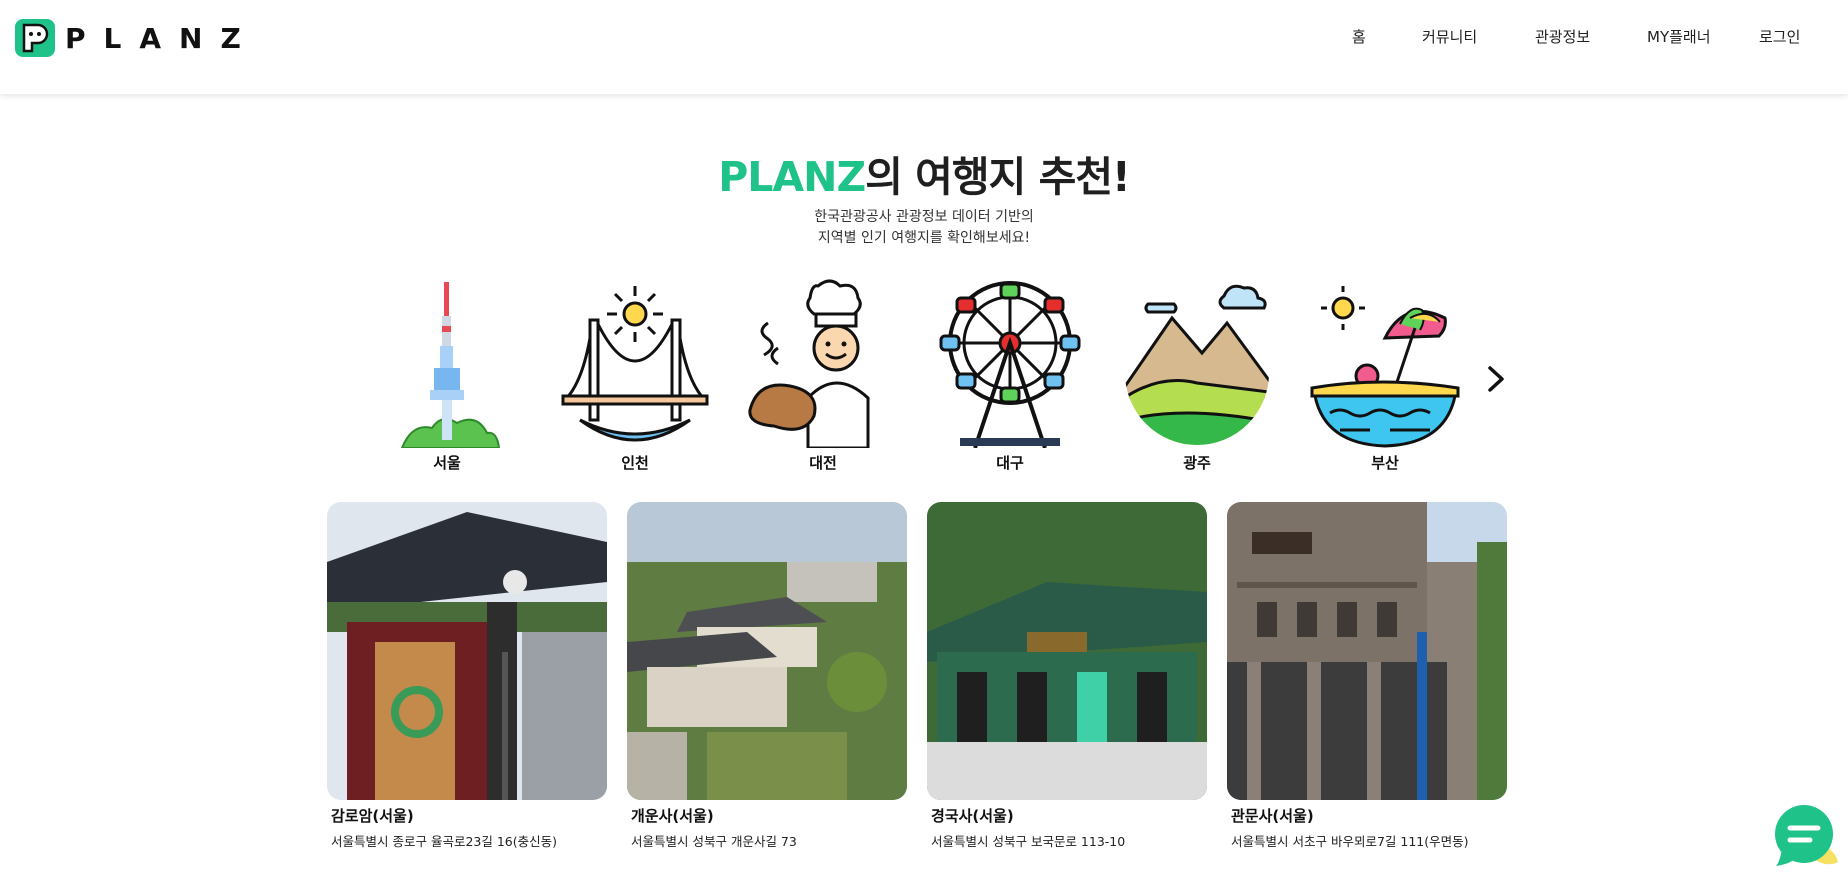 Image resolution: width=1848 pixels, height=877 pixels. I want to click on city-seoul: 서울, so click(447, 375).